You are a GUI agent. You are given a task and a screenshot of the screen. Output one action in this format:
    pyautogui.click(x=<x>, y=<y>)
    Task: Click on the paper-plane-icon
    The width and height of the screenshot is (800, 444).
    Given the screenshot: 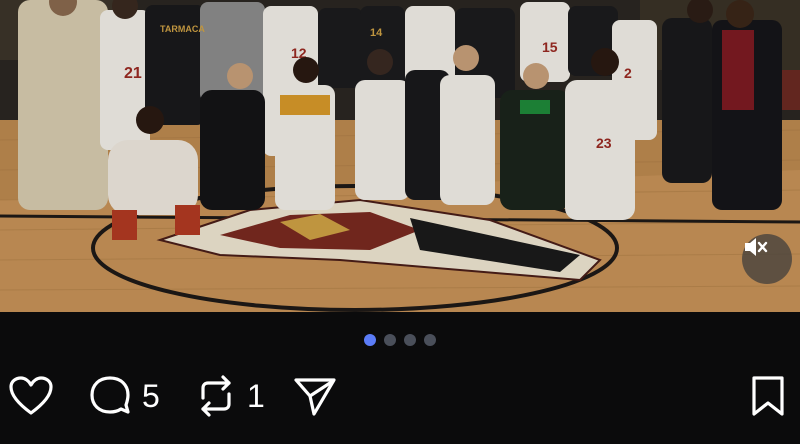 What is the action you would take?
    pyautogui.click(x=315, y=397)
    